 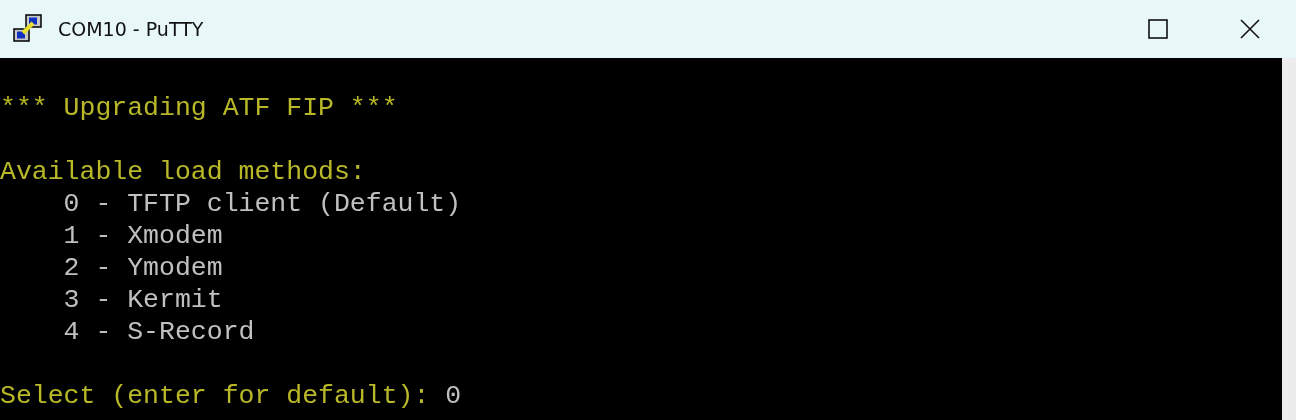 What do you see at coordinates (1158, 29) in the screenshot?
I see `maximize-icon` at bounding box center [1158, 29].